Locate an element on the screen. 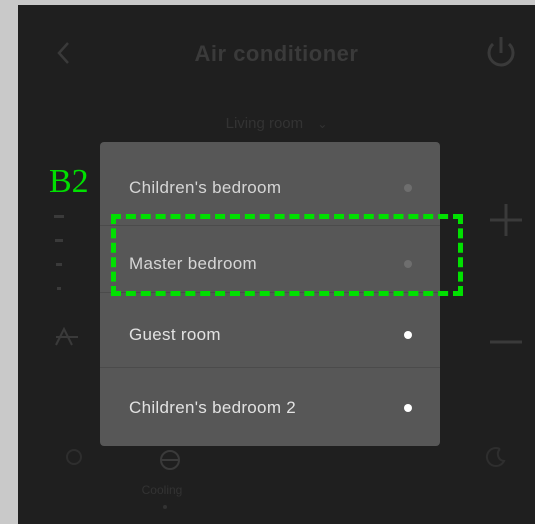 The image size is (535, 524). dropdown-item-label: Children's bedroom is located at coordinates (205, 187).